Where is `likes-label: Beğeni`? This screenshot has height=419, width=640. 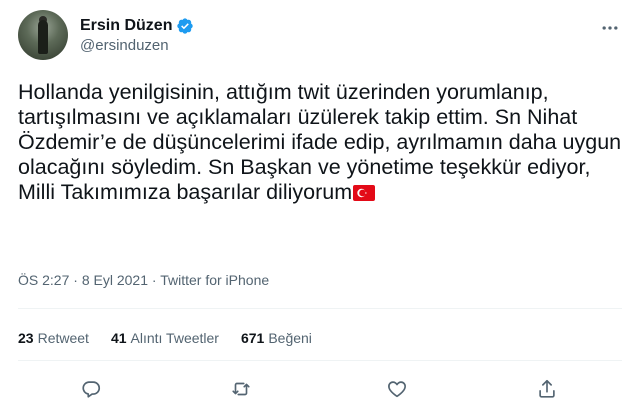 likes-label: Beğeni is located at coordinates (290, 338).